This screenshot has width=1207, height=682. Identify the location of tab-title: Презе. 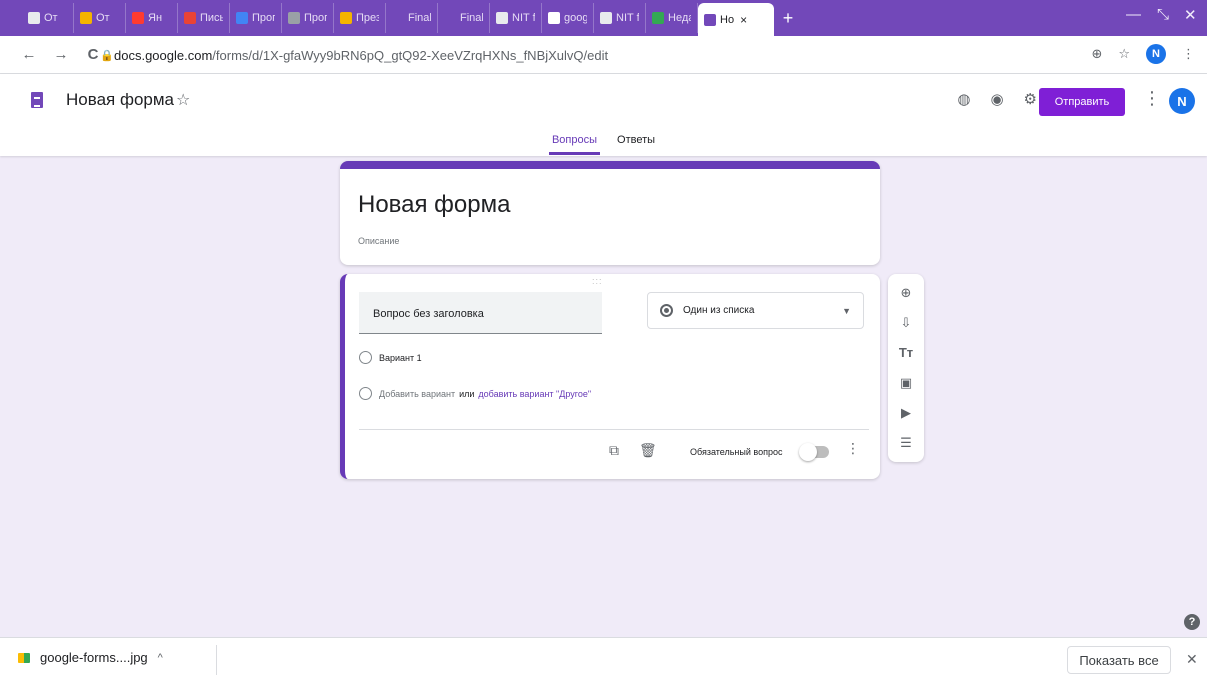
(367, 18).